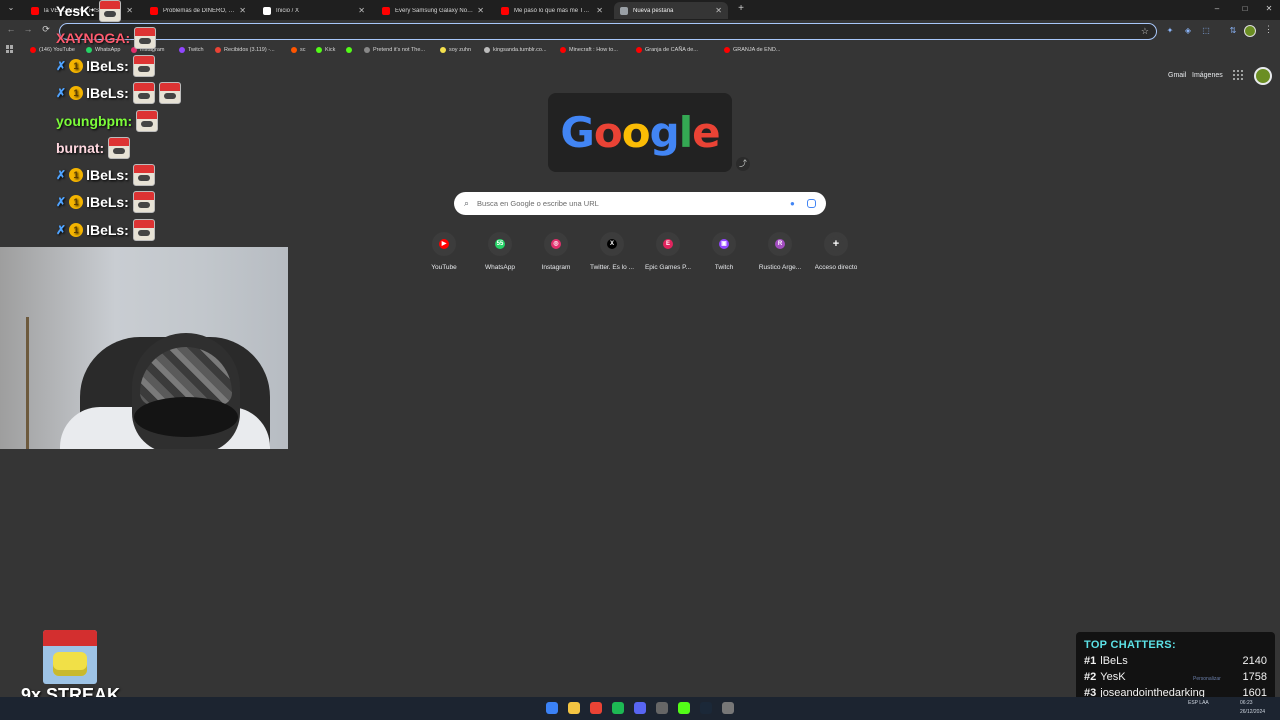  I want to click on menu-icon: ⋮, so click(1268, 29).